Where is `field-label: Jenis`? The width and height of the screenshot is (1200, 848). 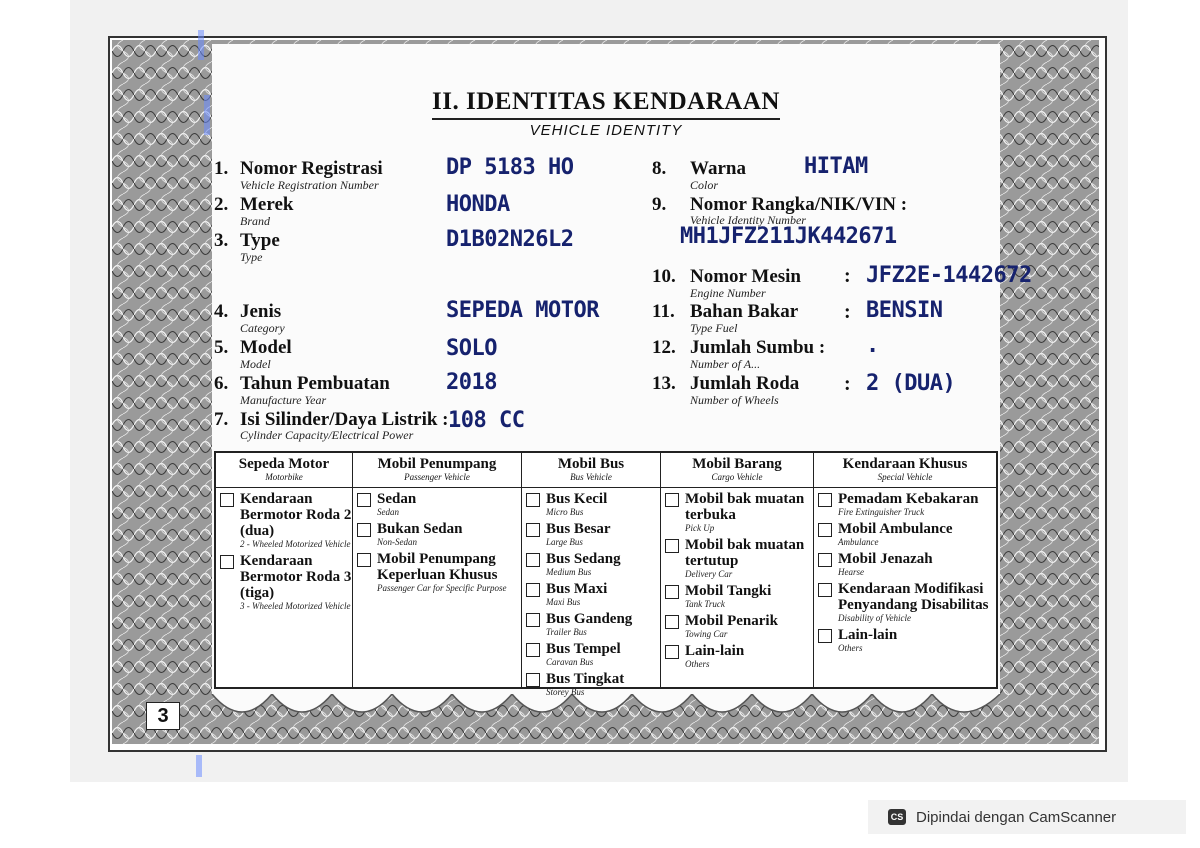
field-label: Jenis is located at coordinates (261, 311).